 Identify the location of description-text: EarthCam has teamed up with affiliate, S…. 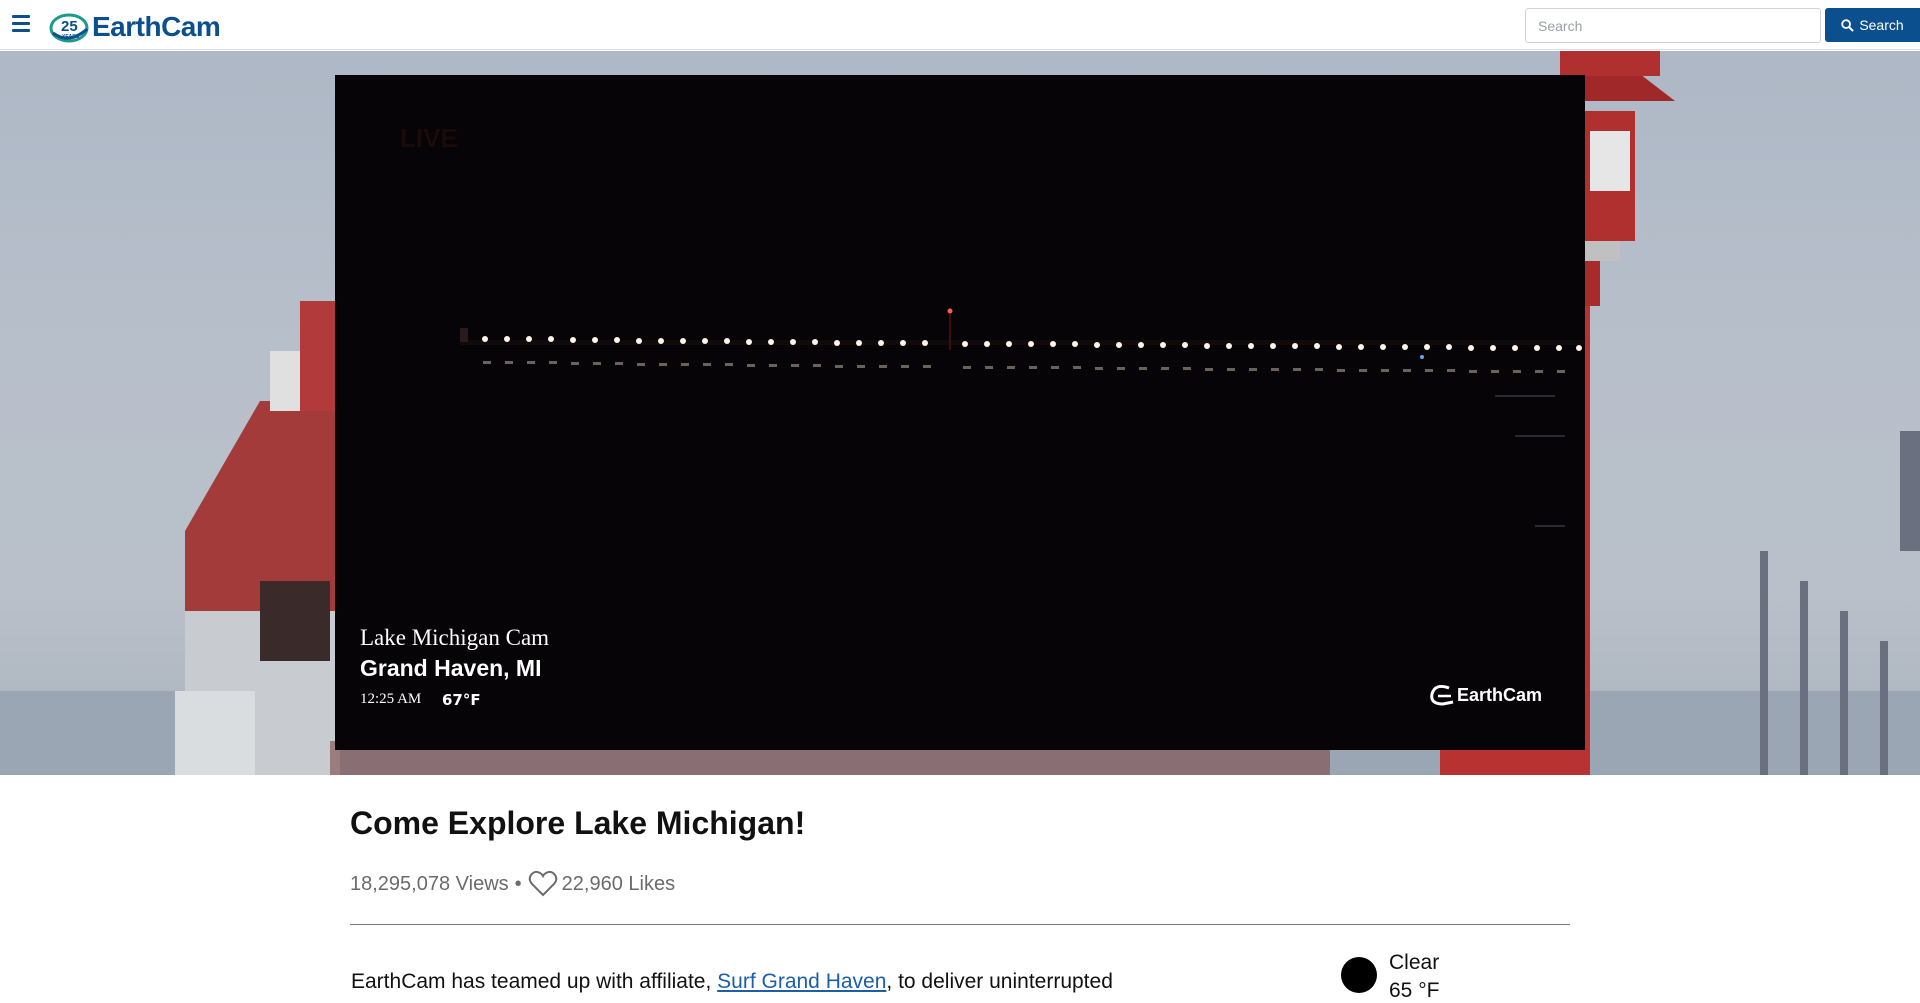
(732, 982).